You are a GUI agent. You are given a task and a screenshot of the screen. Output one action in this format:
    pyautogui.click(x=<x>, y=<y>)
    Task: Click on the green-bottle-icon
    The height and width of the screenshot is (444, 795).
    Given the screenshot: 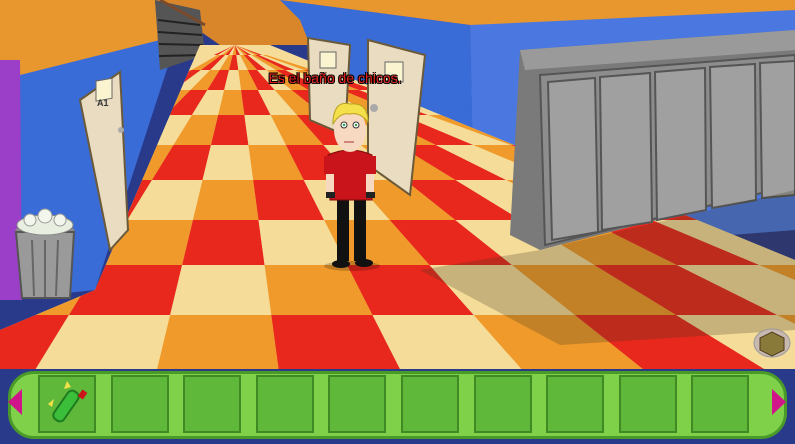 What is the action you would take?
    pyautogui.click(x=68, y=402)
    